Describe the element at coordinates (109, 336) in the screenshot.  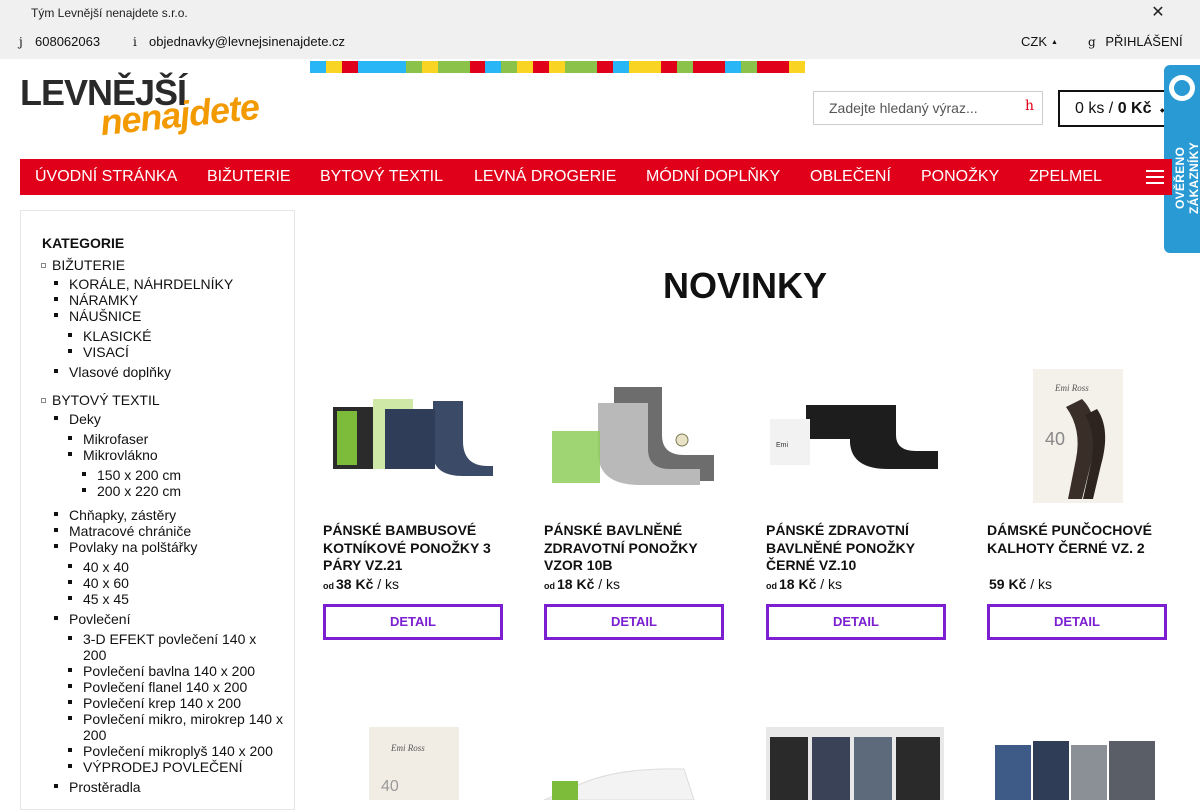
I see `category-item: KLASICKÉ` at that location.